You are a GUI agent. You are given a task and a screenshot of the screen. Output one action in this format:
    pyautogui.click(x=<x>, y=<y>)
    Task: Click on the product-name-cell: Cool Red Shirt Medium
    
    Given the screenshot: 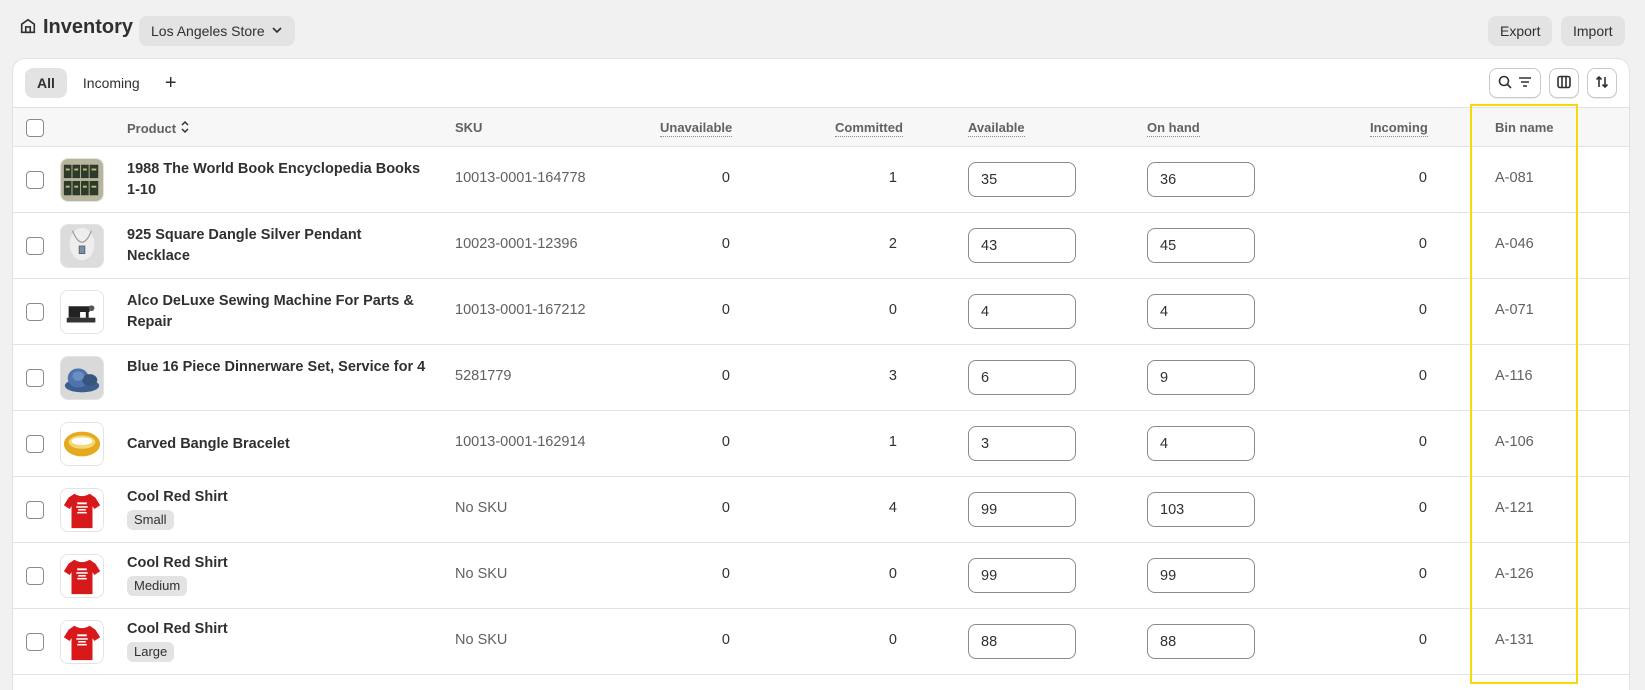 What is the action you would take?
    pyautogui.click(x=277, y=575)
    